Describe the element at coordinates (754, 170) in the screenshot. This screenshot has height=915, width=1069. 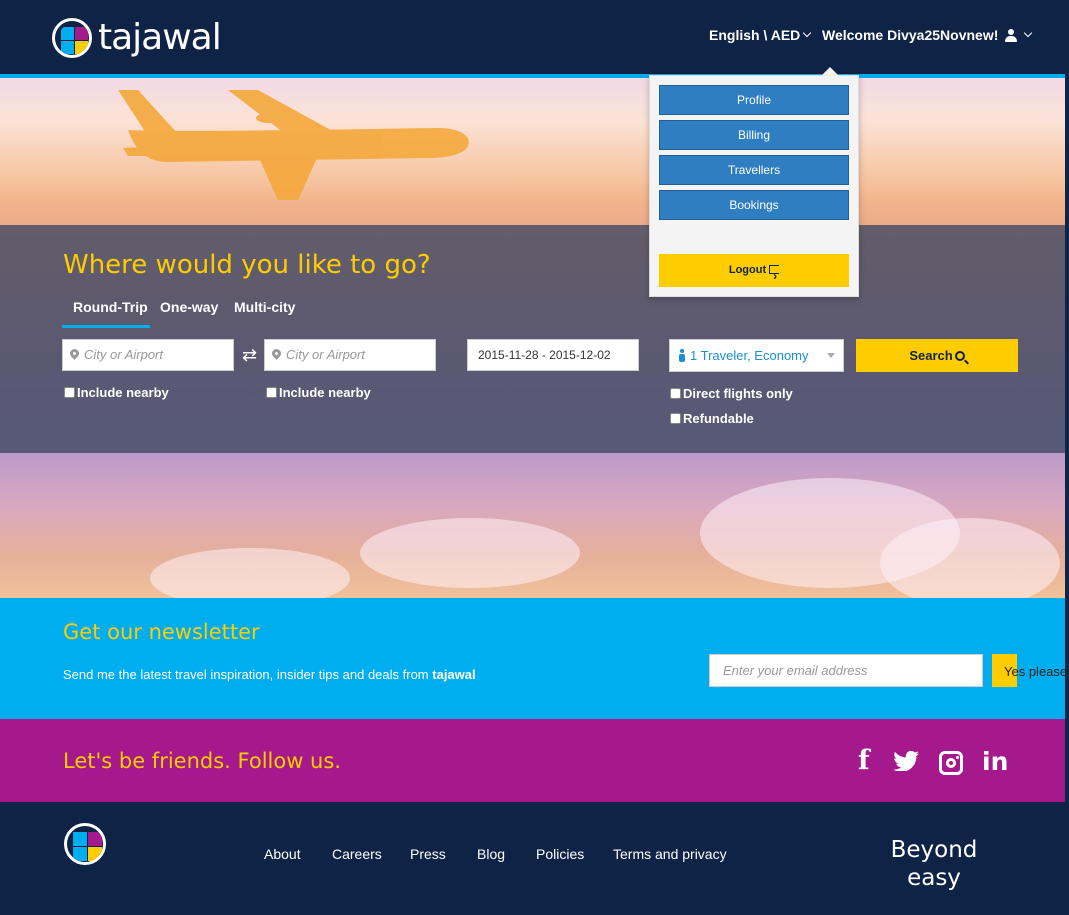
I see `menu-item-travellers: Travellers` at that location.